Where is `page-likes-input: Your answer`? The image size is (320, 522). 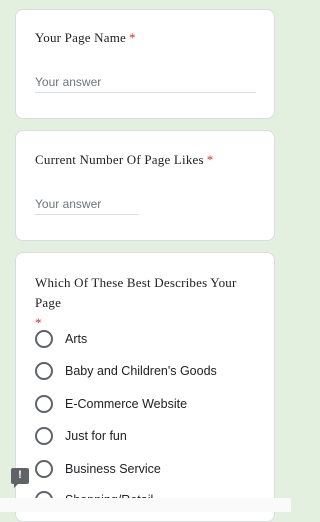 page-likes-input: Your answer is located at coordinates (87, 206).